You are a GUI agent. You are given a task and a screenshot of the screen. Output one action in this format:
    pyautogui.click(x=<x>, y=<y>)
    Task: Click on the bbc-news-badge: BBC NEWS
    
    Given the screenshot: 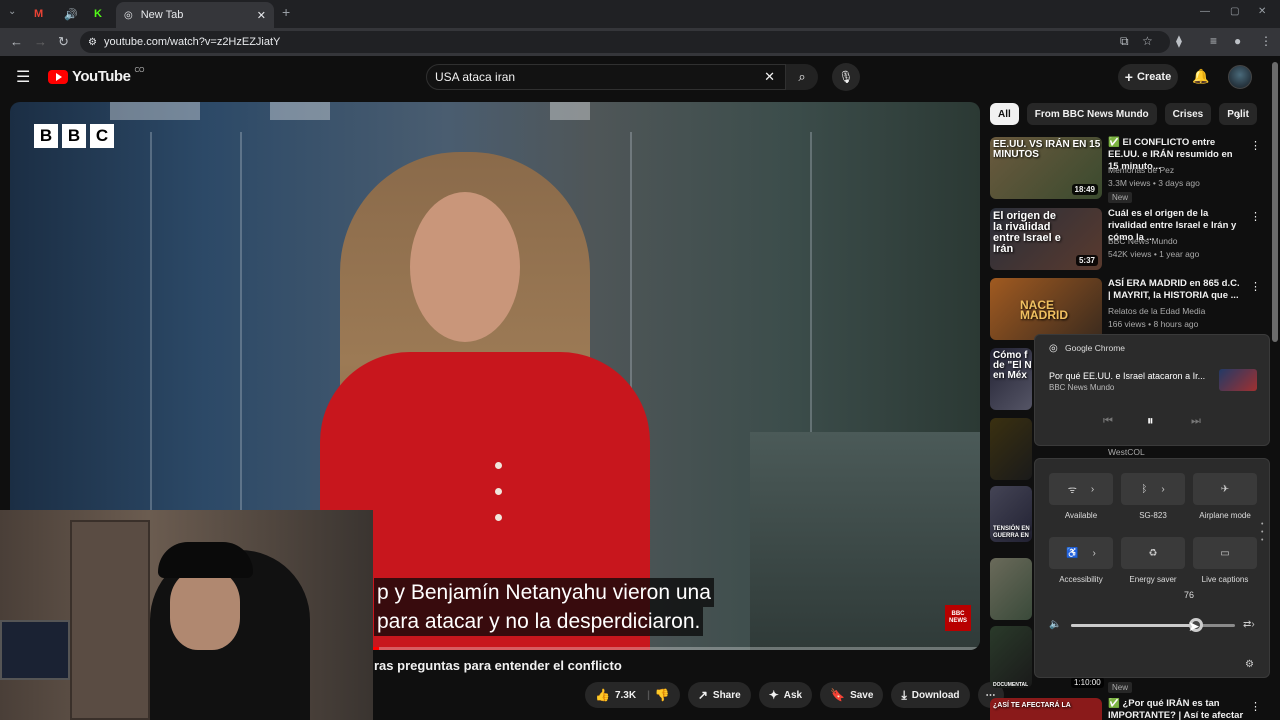 What is the action you would take?
    pyautogui.click(x=958, y=618)
    